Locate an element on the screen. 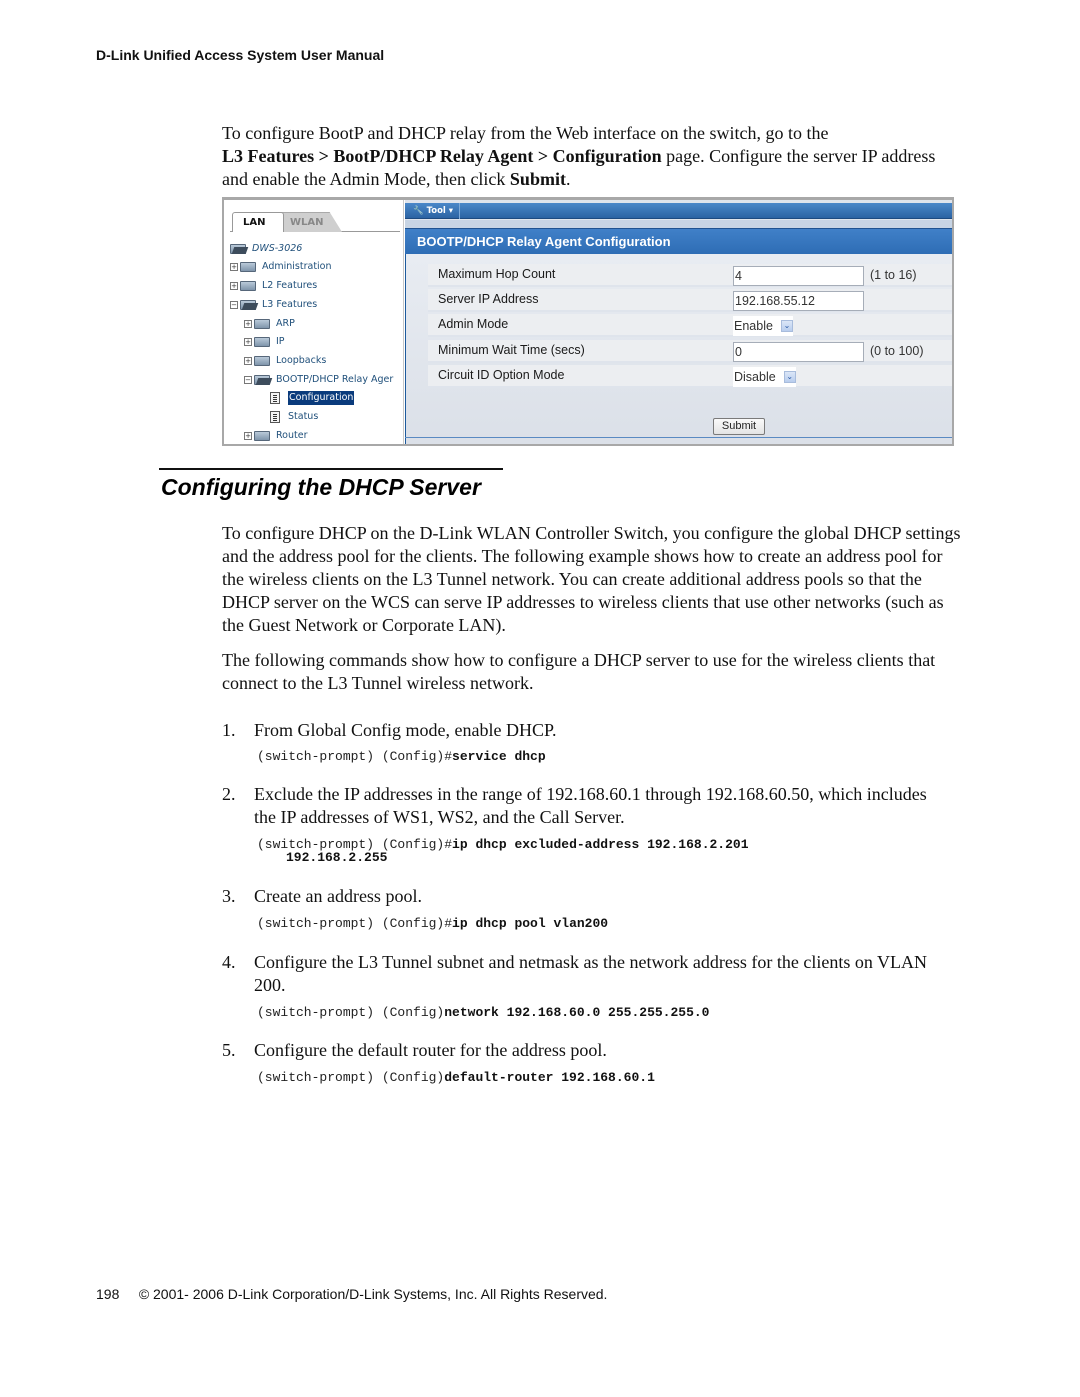 Image resolution: width=1080 pixels, height=1397 pixels. row-admin-mode: Admin Mode Enable ⌄ is located at coordinates (690, 325).